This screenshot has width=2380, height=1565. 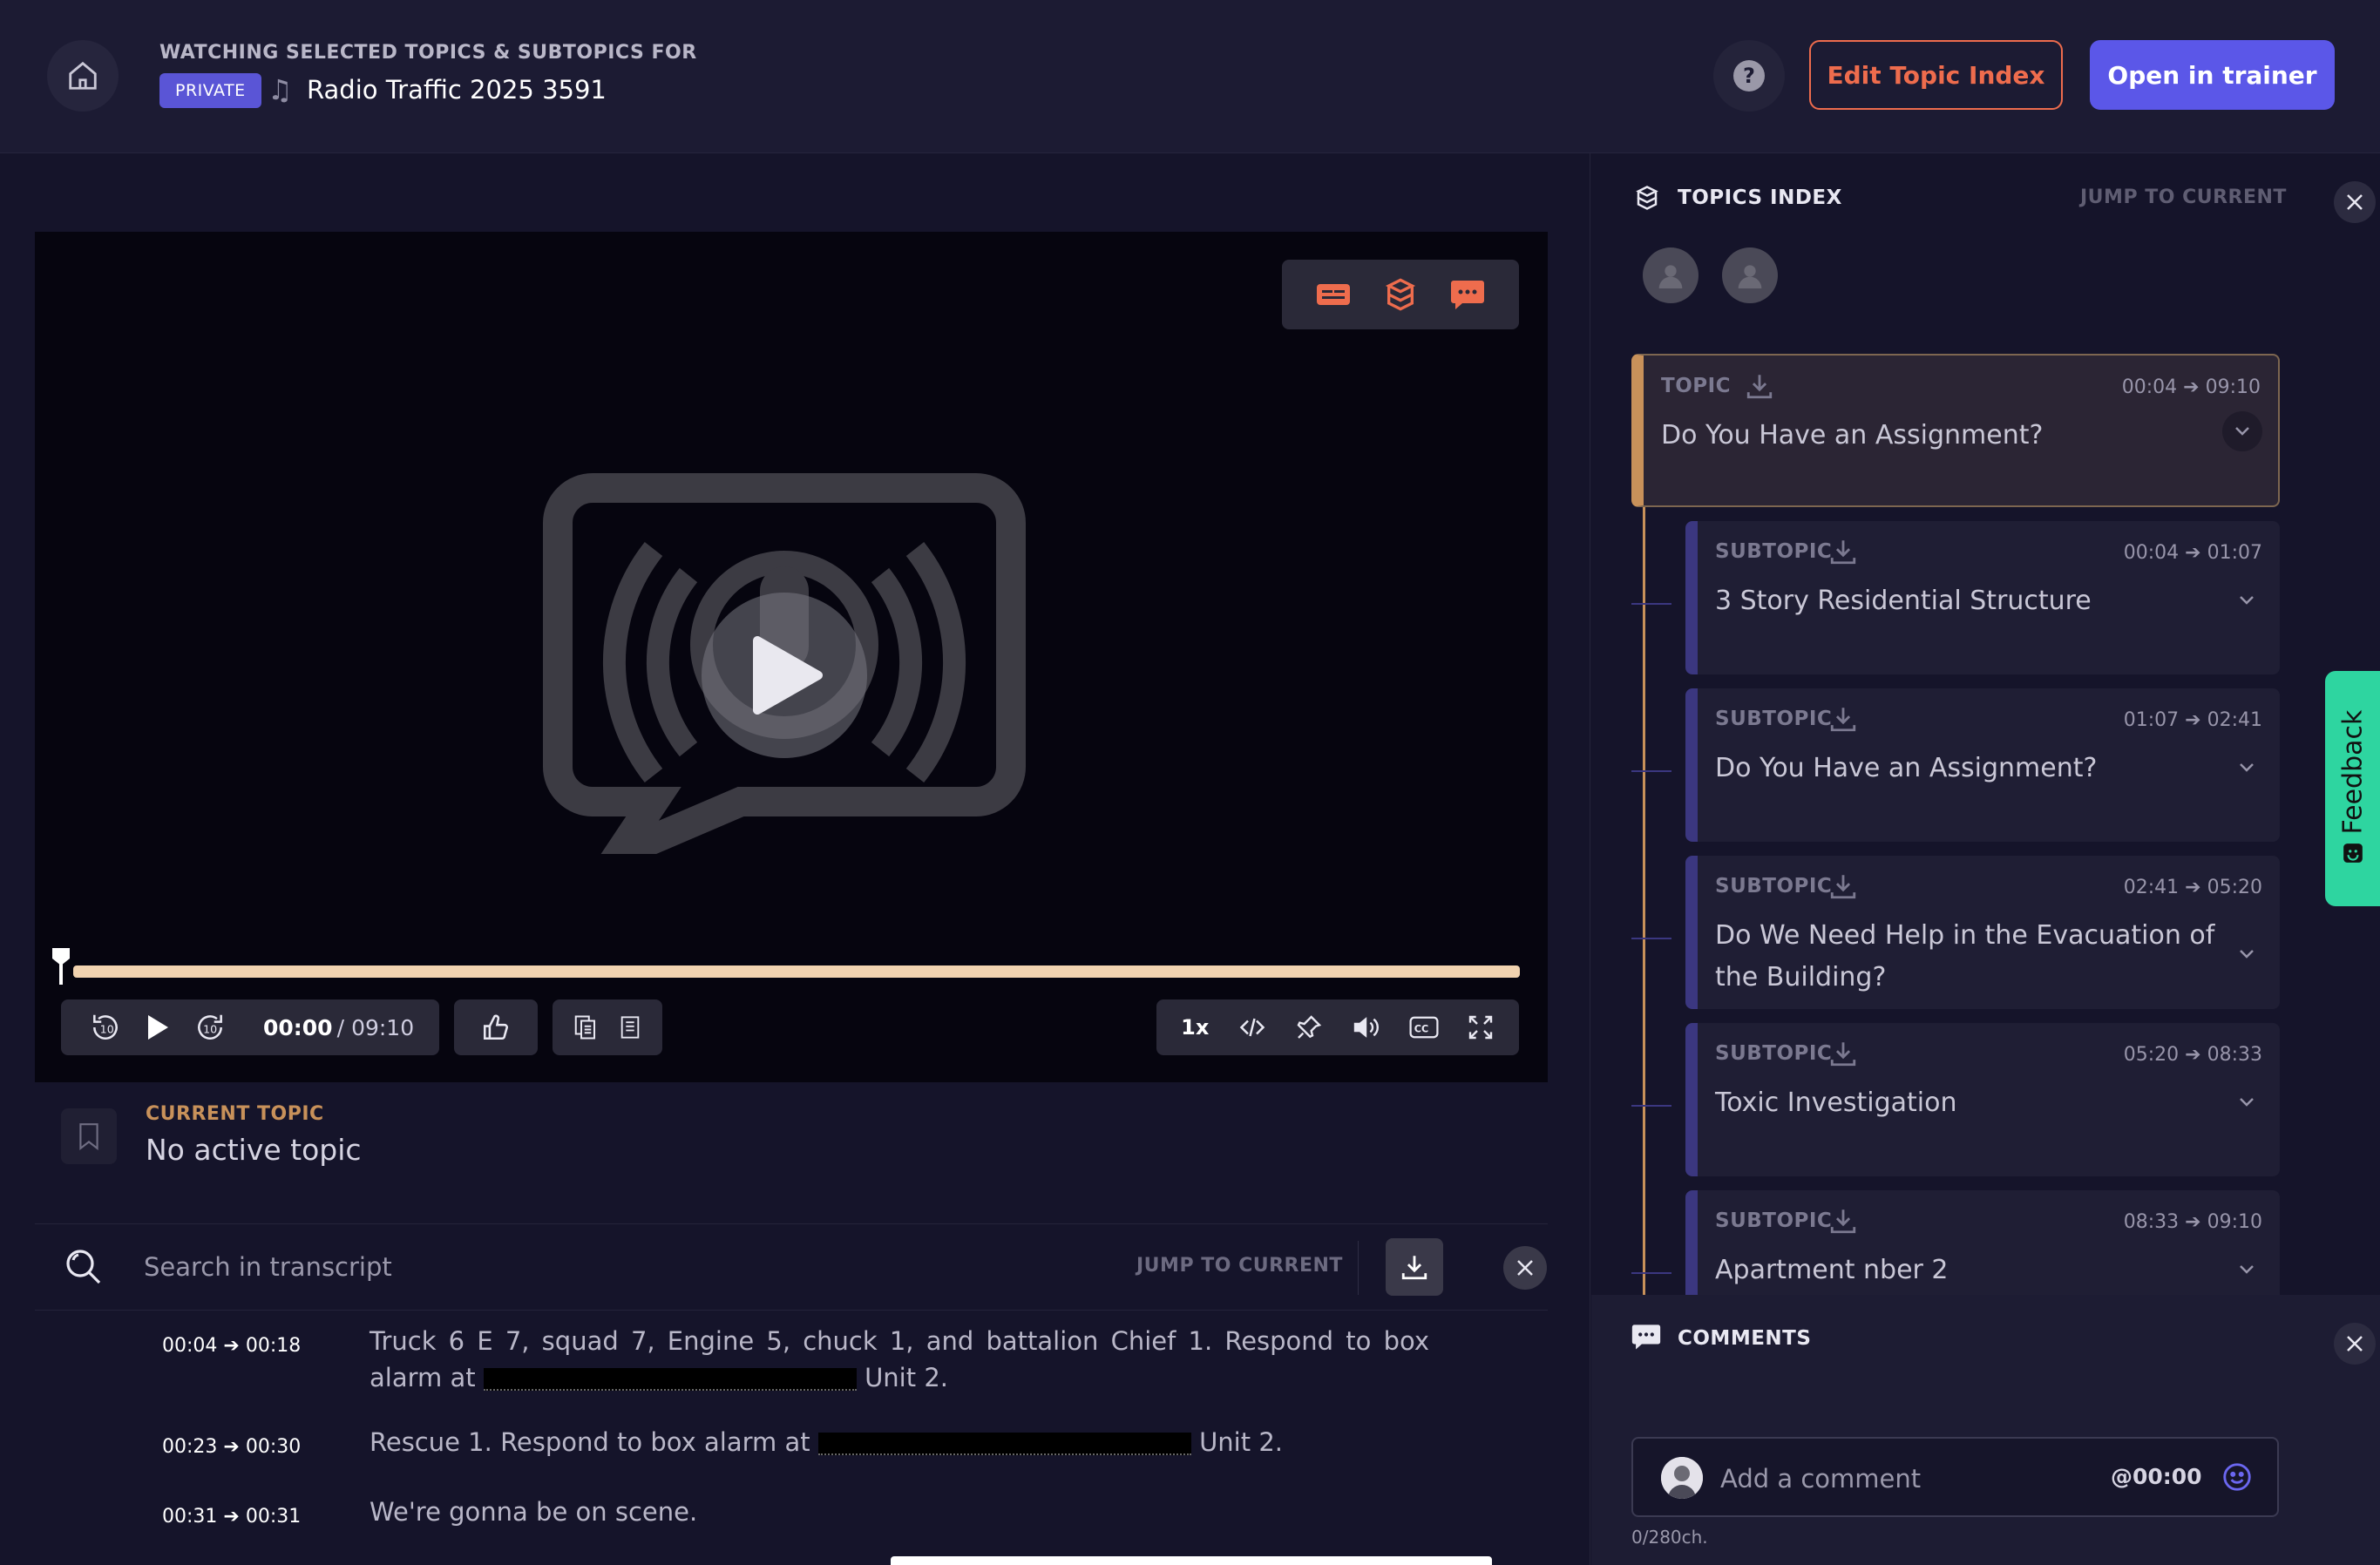 What do you see at coordinates (235, 1114) in the screenshot?
I see `current-topic-label: CURRENT TOPIC` at bounding box center [235, 1114].